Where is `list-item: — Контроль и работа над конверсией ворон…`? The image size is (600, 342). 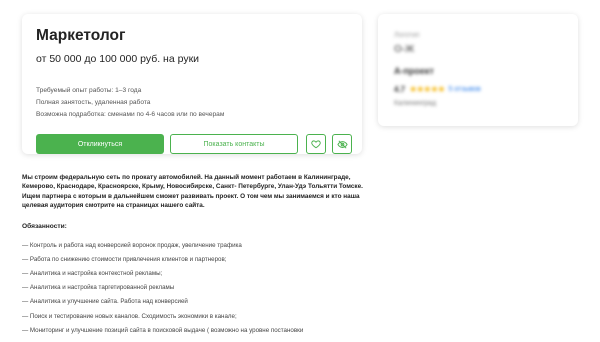
list-item: — Контроль и работа над конверсией ворон… is located at coordinates (132, 245).